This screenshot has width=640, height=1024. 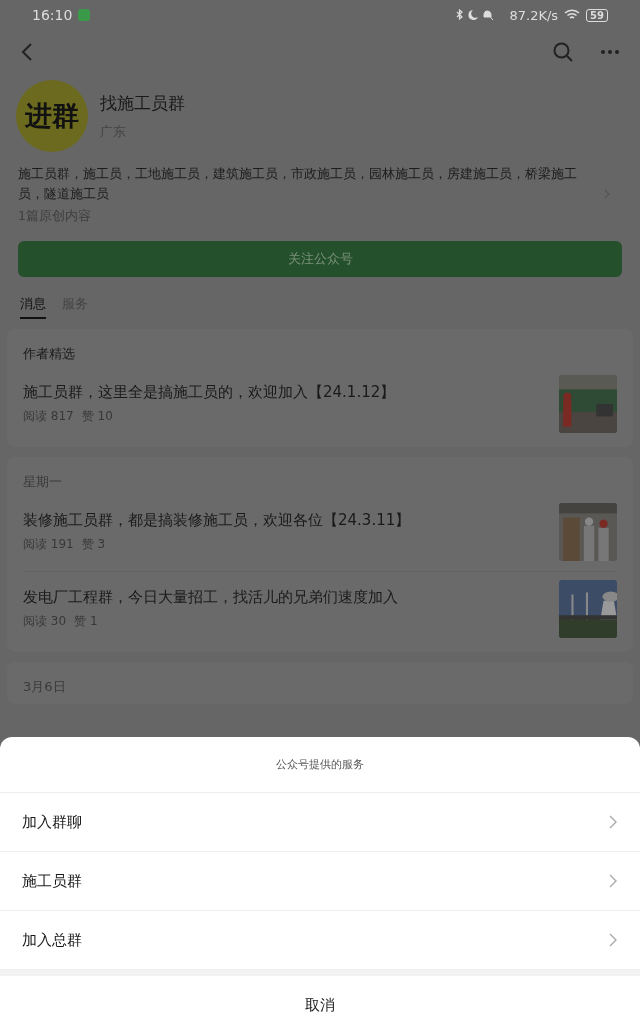 I want to click on search-icon, so click(x=563, y=52).